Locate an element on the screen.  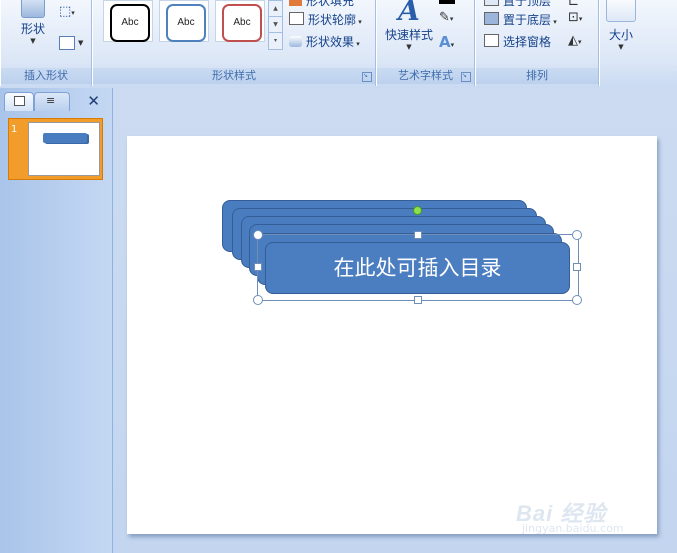
style-swatch-2: Abc is located at coordinates (184, 21).